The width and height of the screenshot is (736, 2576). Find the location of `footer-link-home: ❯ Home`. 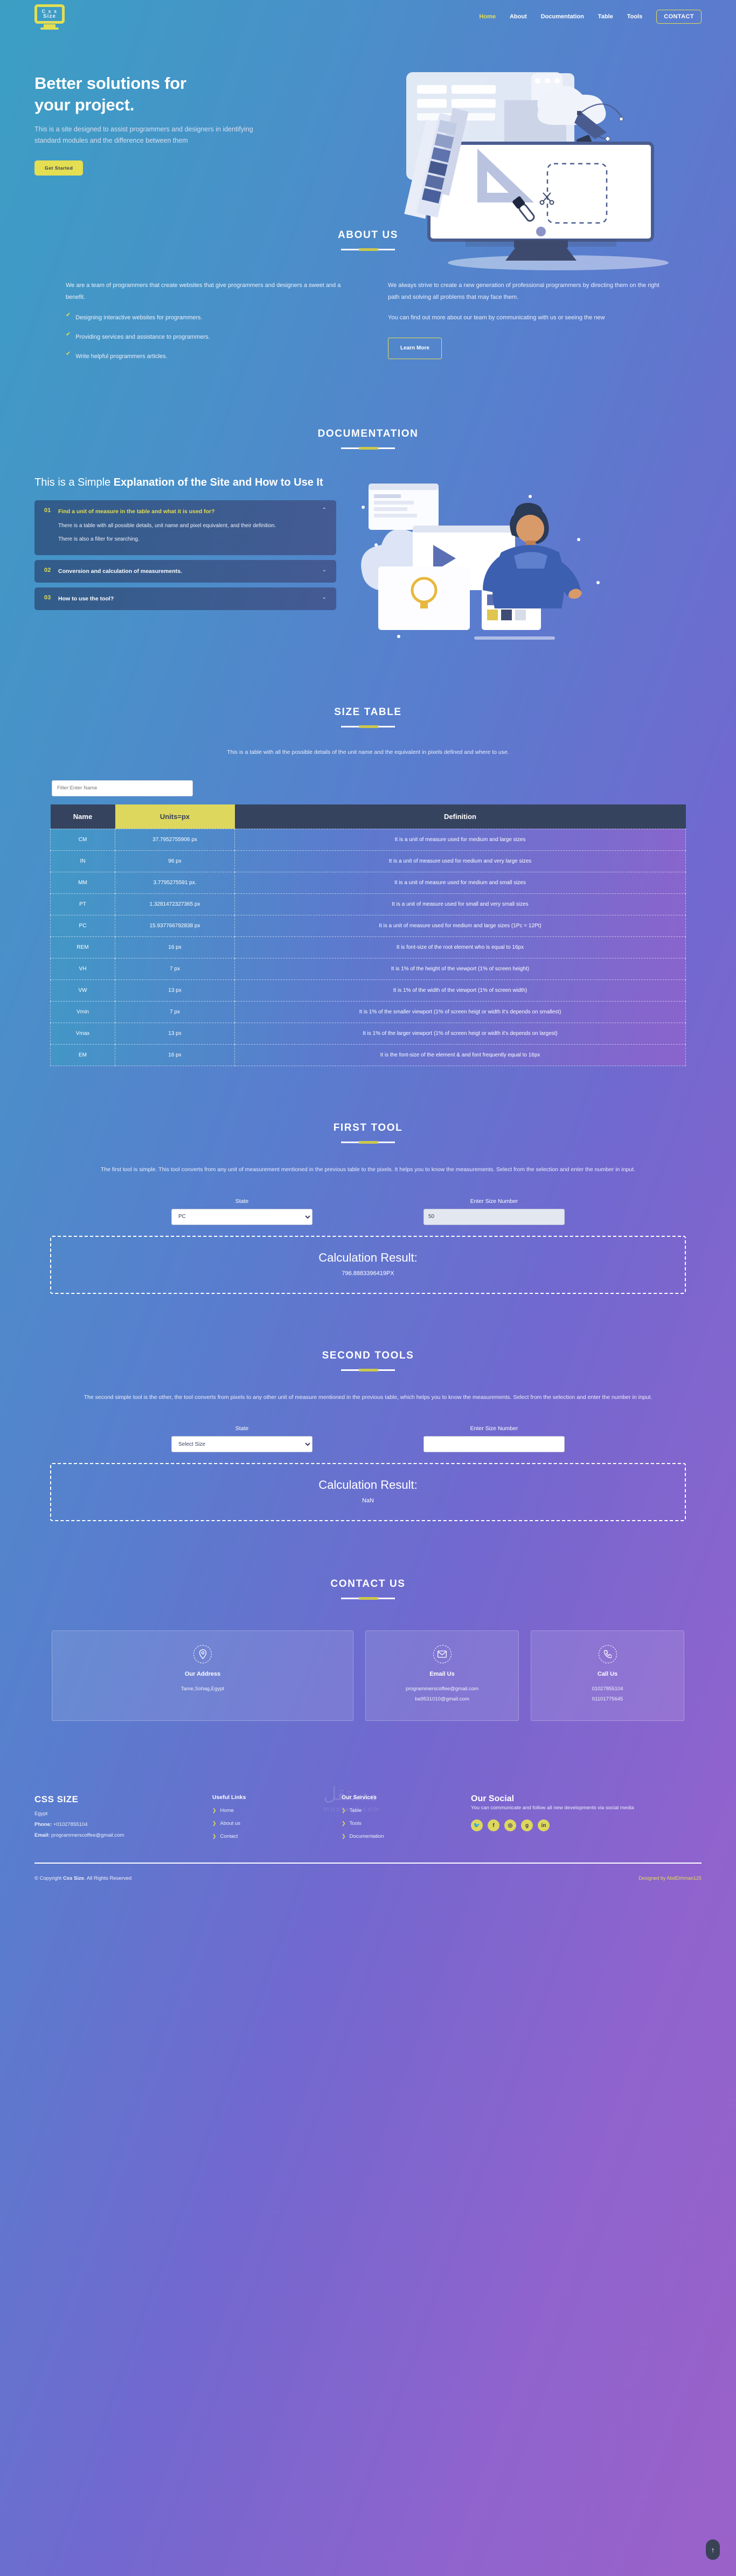

footer-link-home: ❯ Home is located at coordinates (277, 1811).